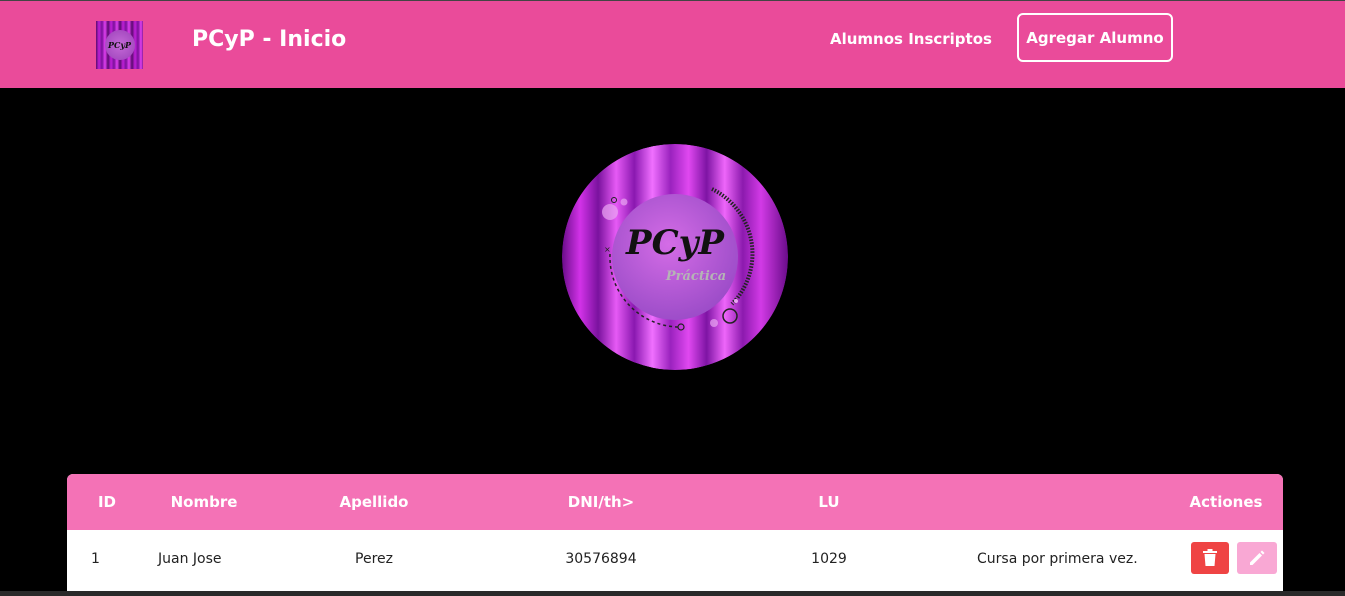 Image resolution: width=1345 pixels, height=596 pixels. I want to click on column-header-apellido: Apellido, so click(374, 502).